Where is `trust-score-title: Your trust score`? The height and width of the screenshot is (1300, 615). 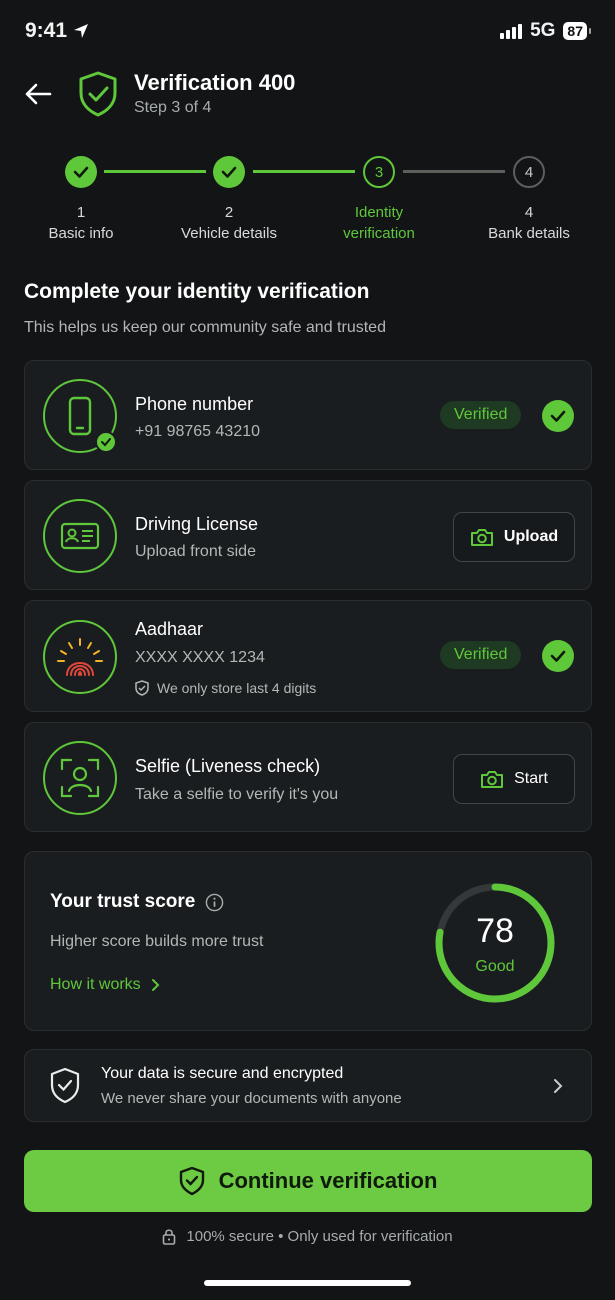 trust-score-title: Your trust score is located at coordinates (123, 901).